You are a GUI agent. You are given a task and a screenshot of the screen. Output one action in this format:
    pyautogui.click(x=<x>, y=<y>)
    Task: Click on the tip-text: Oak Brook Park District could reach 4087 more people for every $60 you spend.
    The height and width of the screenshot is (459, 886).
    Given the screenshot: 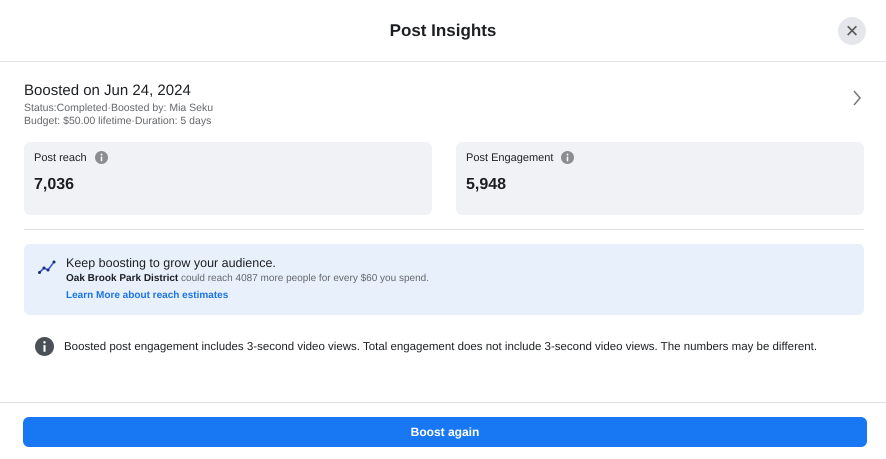 What is the action you would take?
    pyautogui.click(x=247, y=278)
    